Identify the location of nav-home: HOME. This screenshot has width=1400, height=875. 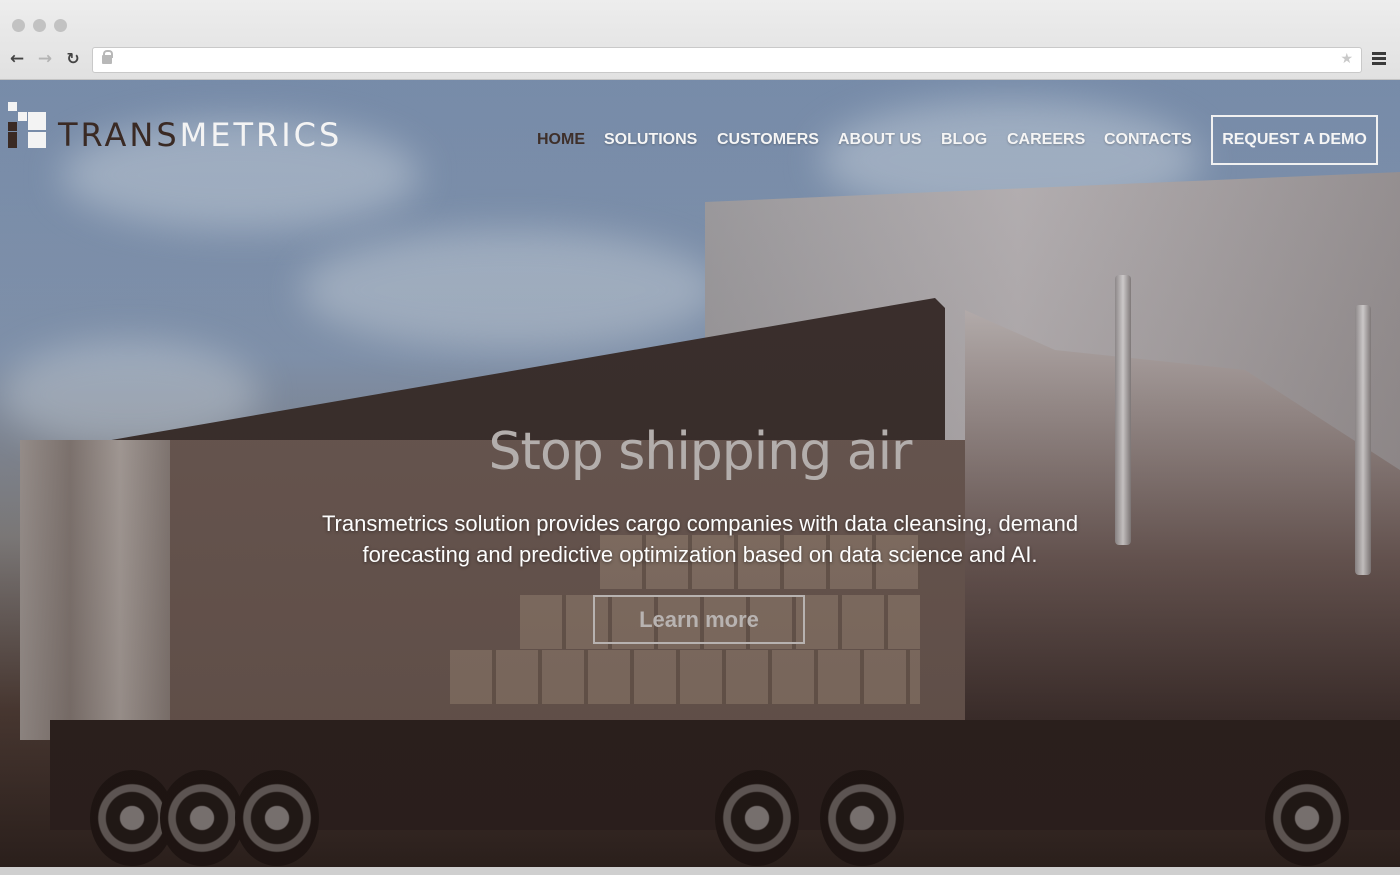
(561, 140).